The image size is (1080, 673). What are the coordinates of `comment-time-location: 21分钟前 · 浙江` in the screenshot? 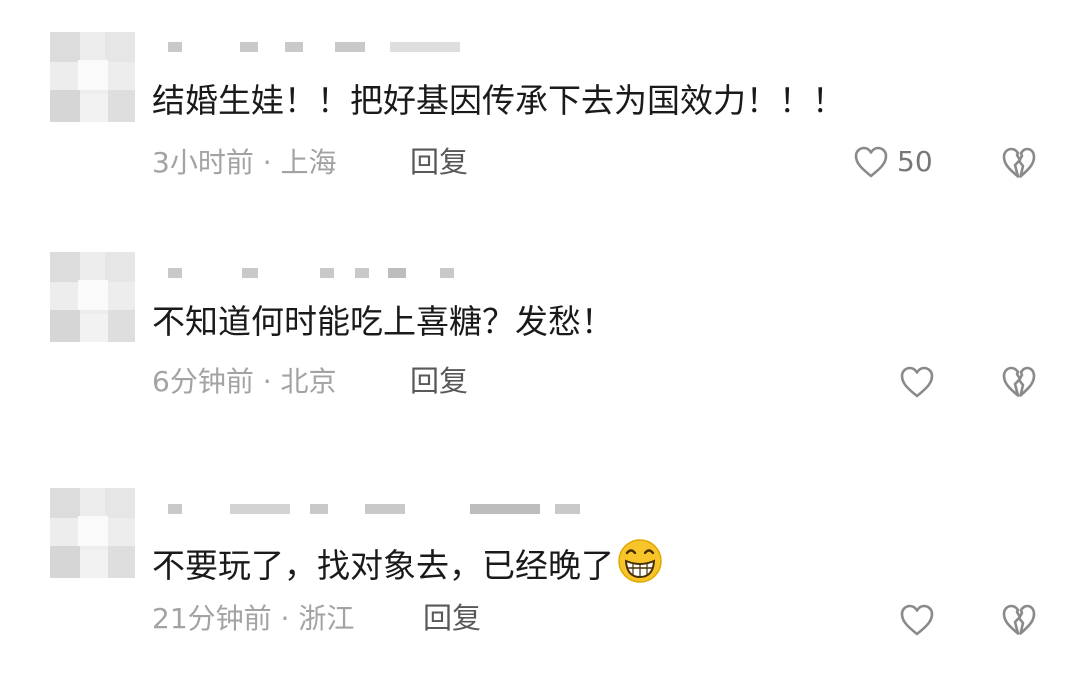 It's located at (253, 618).